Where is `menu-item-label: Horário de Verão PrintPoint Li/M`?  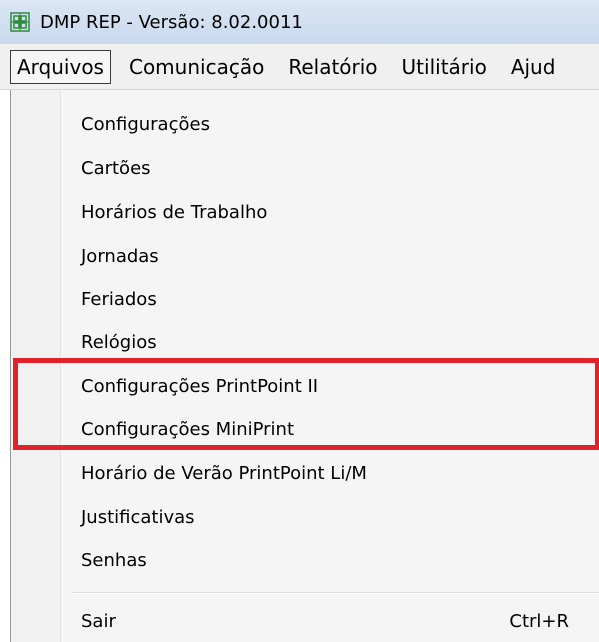
menu-item-label: Horário de Verão PrintPoint Li/M is located at coordinates (224, 473).